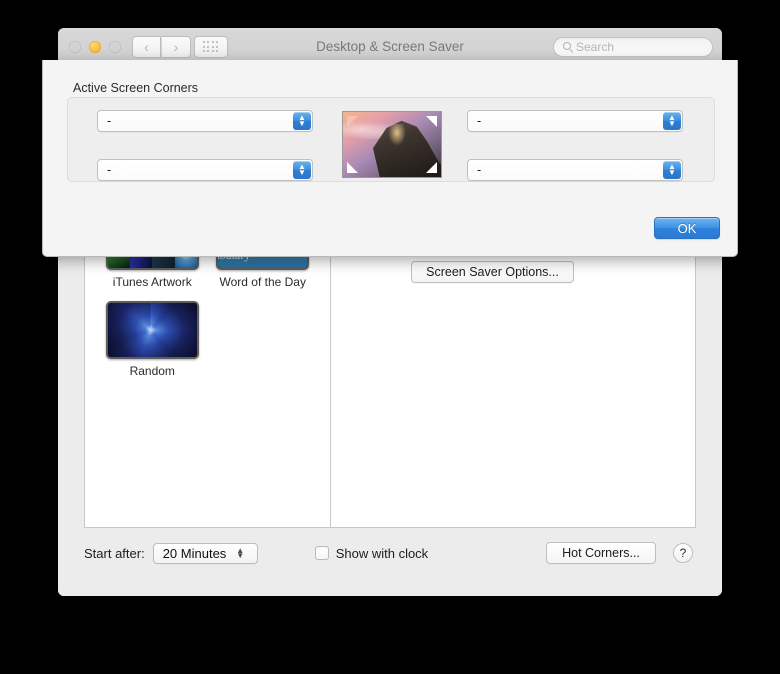 The height and width of the screenshot is (674, 780). I want to click on search-icon, so click(567, 46).